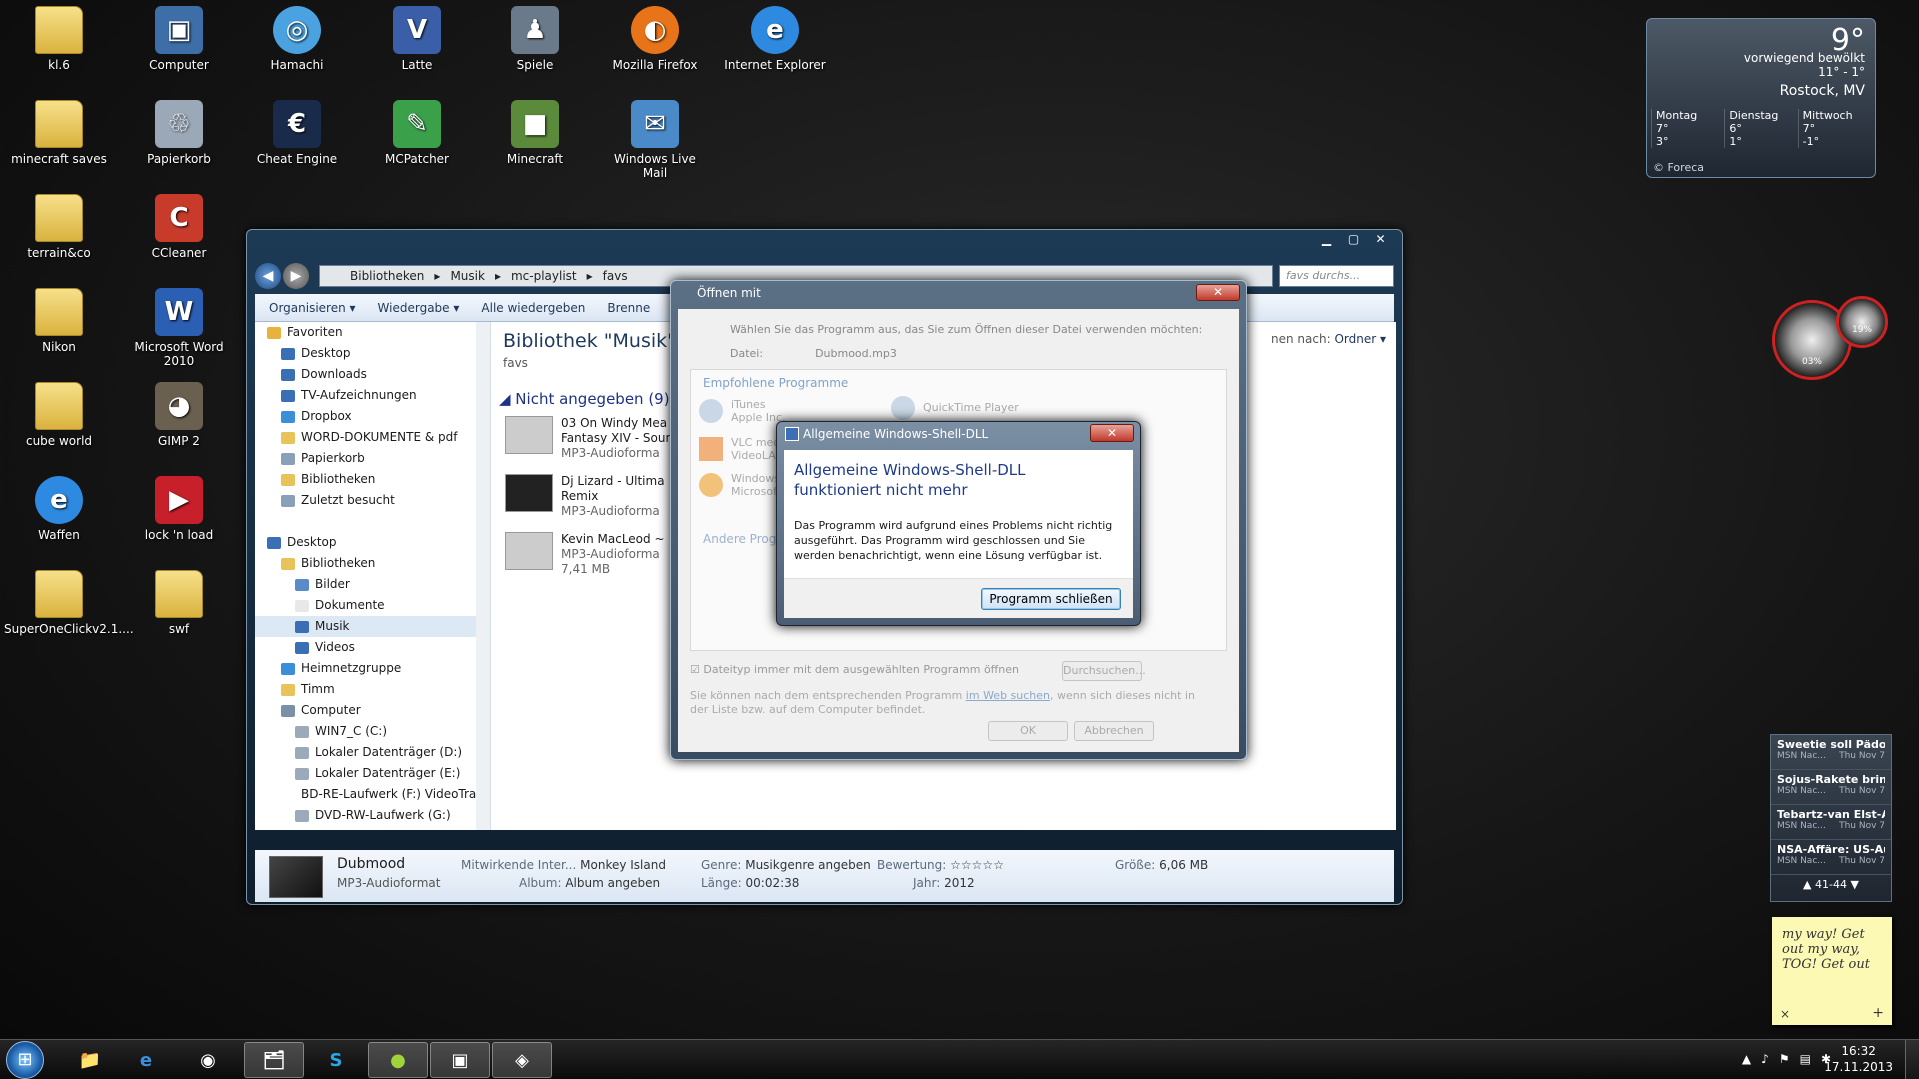 The image size is (1919, 1079). I want to click on breadcrumb-item: favs, so click(615, 276).